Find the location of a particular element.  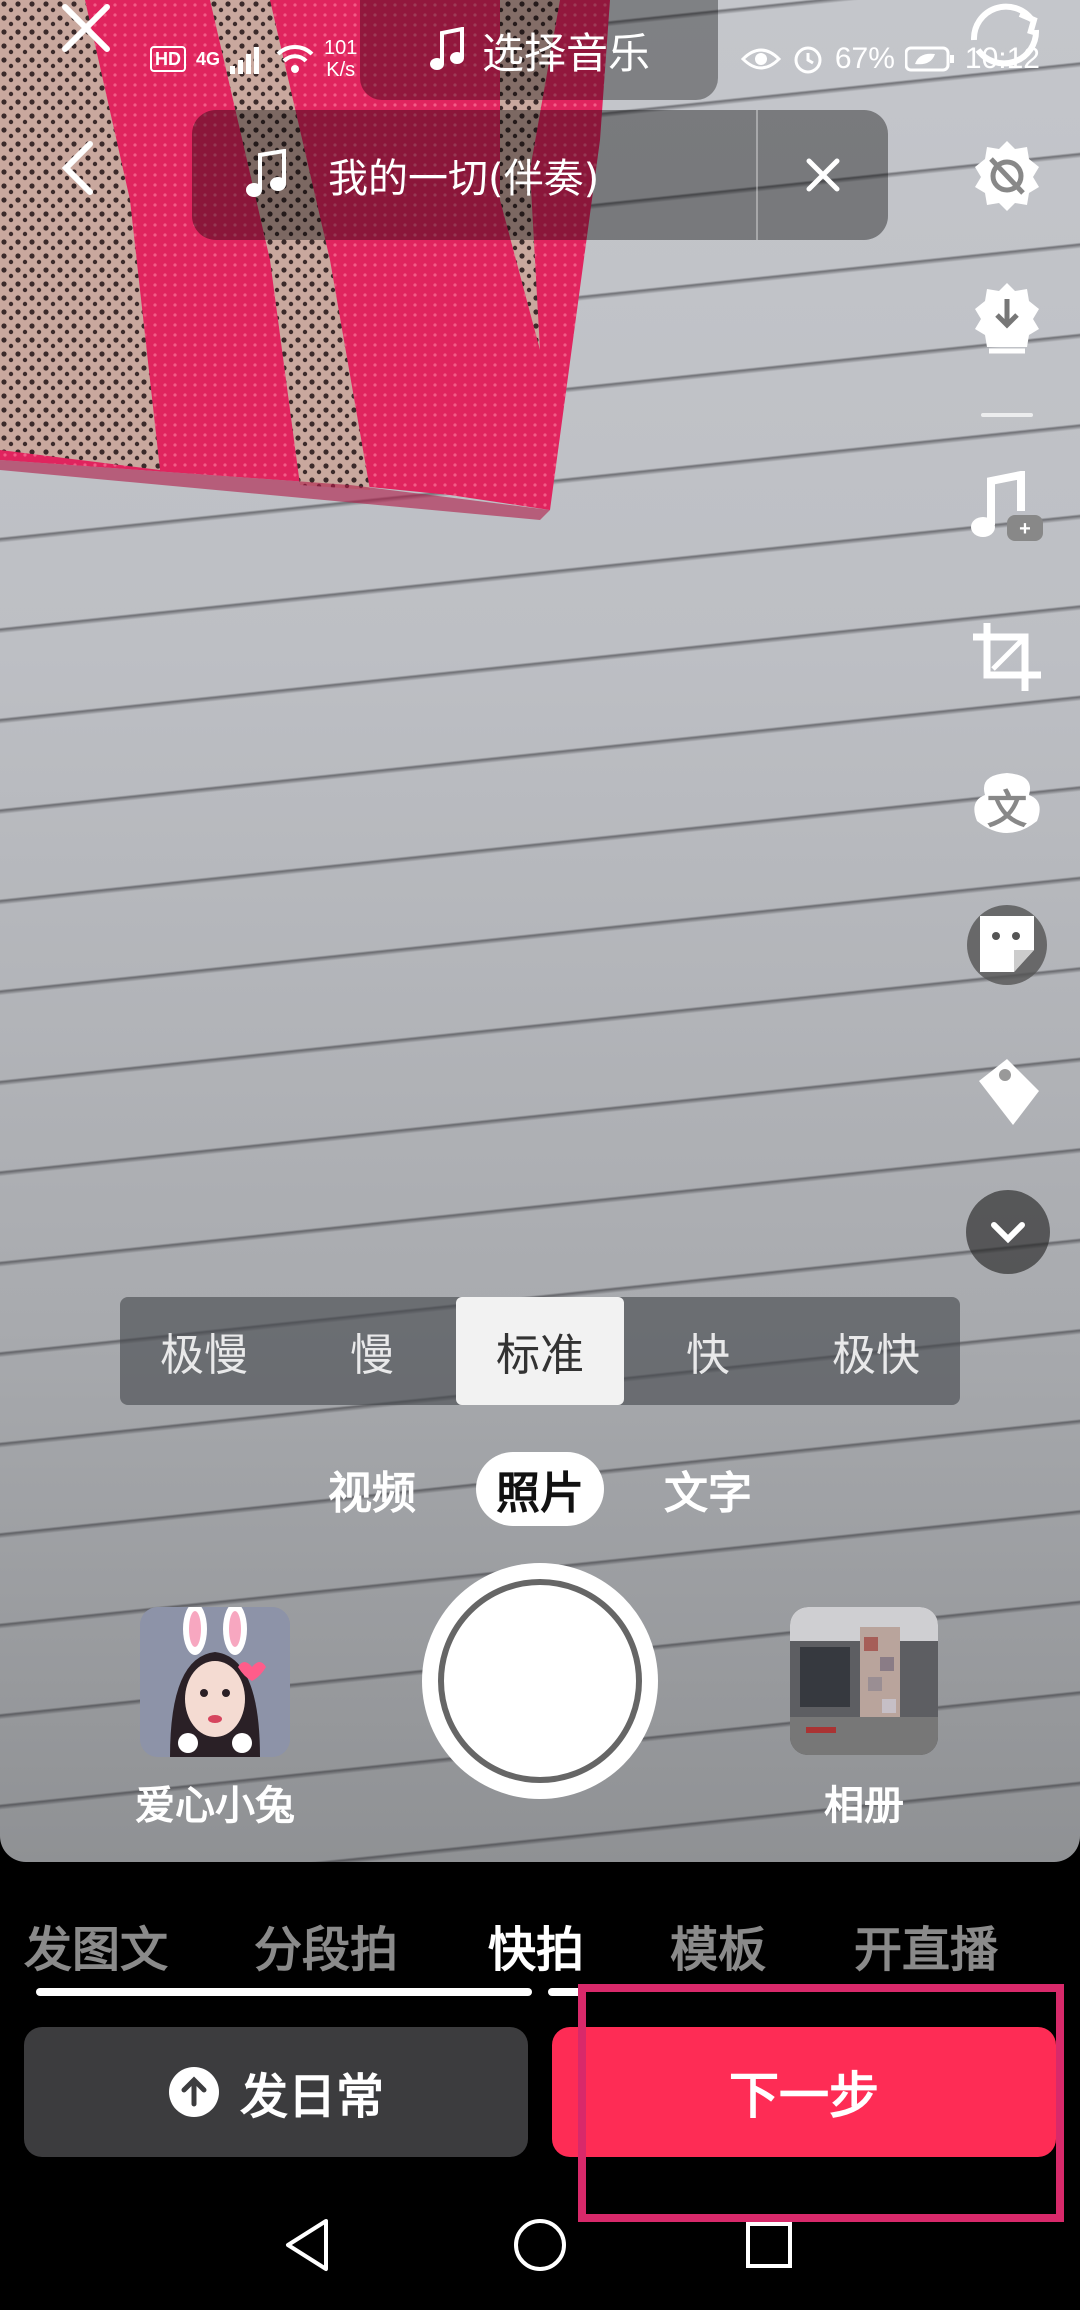

back-button is located at coordinates (78, 168).